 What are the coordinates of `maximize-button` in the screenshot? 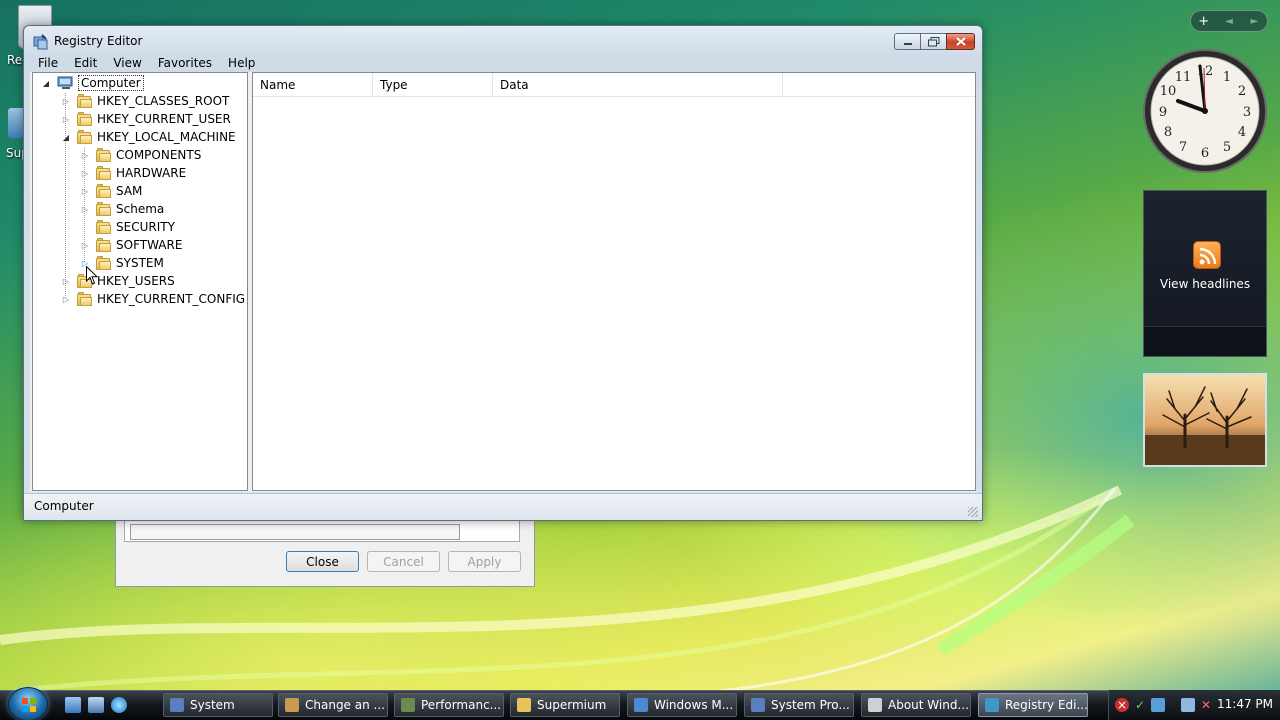 It's located at (933, 41).